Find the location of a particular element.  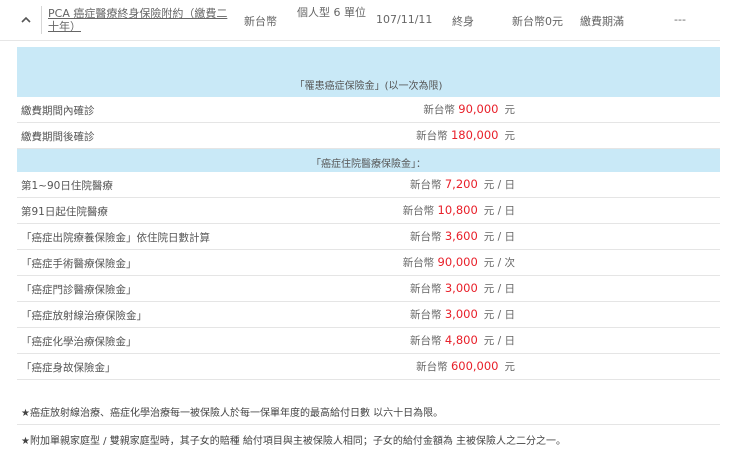

benefit-row: 繳費期間內確診 新台幣 90,000 元 is located at coordinates (368, 110).